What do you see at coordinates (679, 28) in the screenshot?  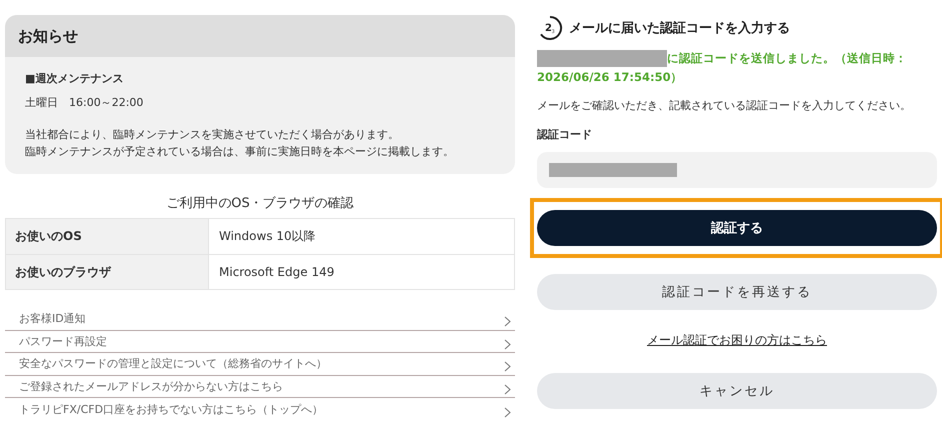 I see `step-title: メールに届いた認証コードを入力する` at bounding box center [679, 28].